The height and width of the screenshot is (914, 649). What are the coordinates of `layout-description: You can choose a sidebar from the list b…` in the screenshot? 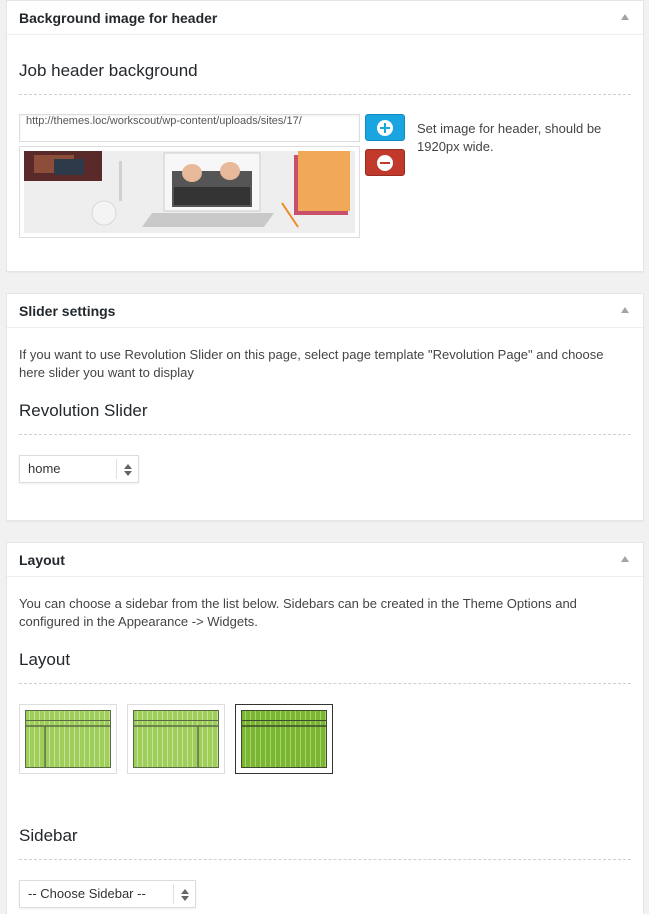 It's located at (298, 612).